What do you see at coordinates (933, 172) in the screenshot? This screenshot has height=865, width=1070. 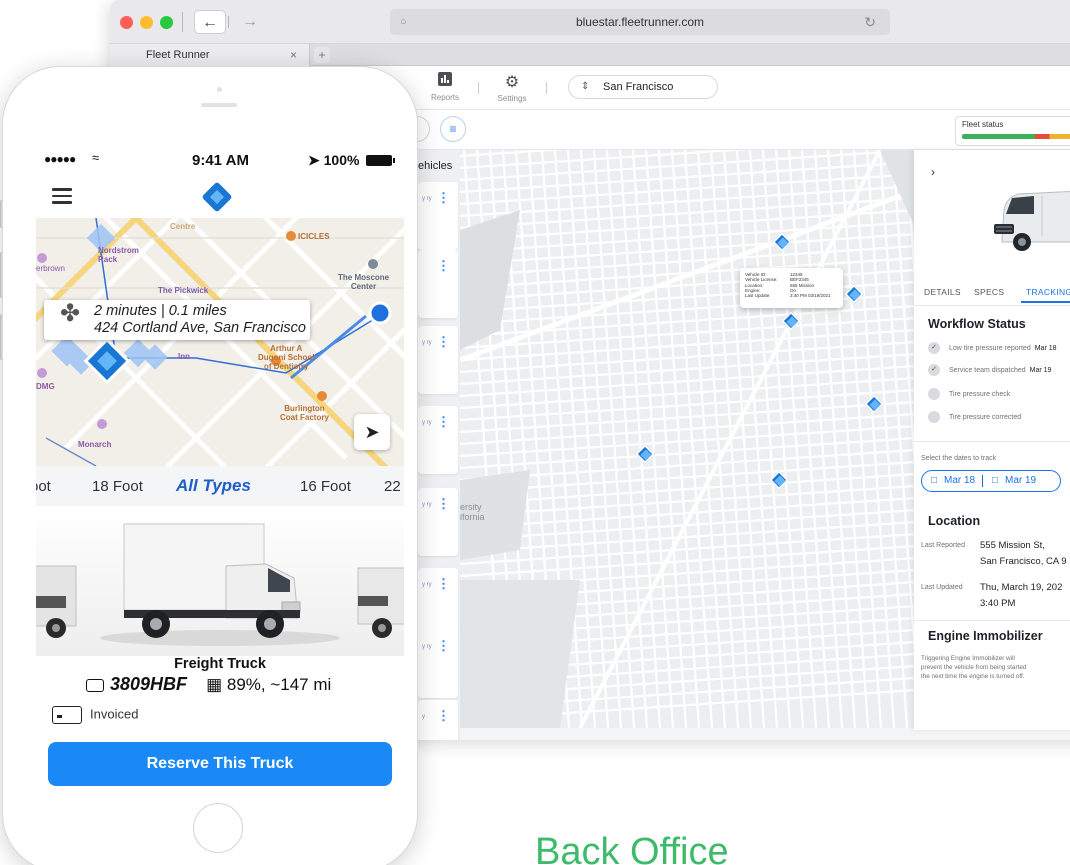 I see `chevron-right-icon: ›` at bounding box center [933, 172].